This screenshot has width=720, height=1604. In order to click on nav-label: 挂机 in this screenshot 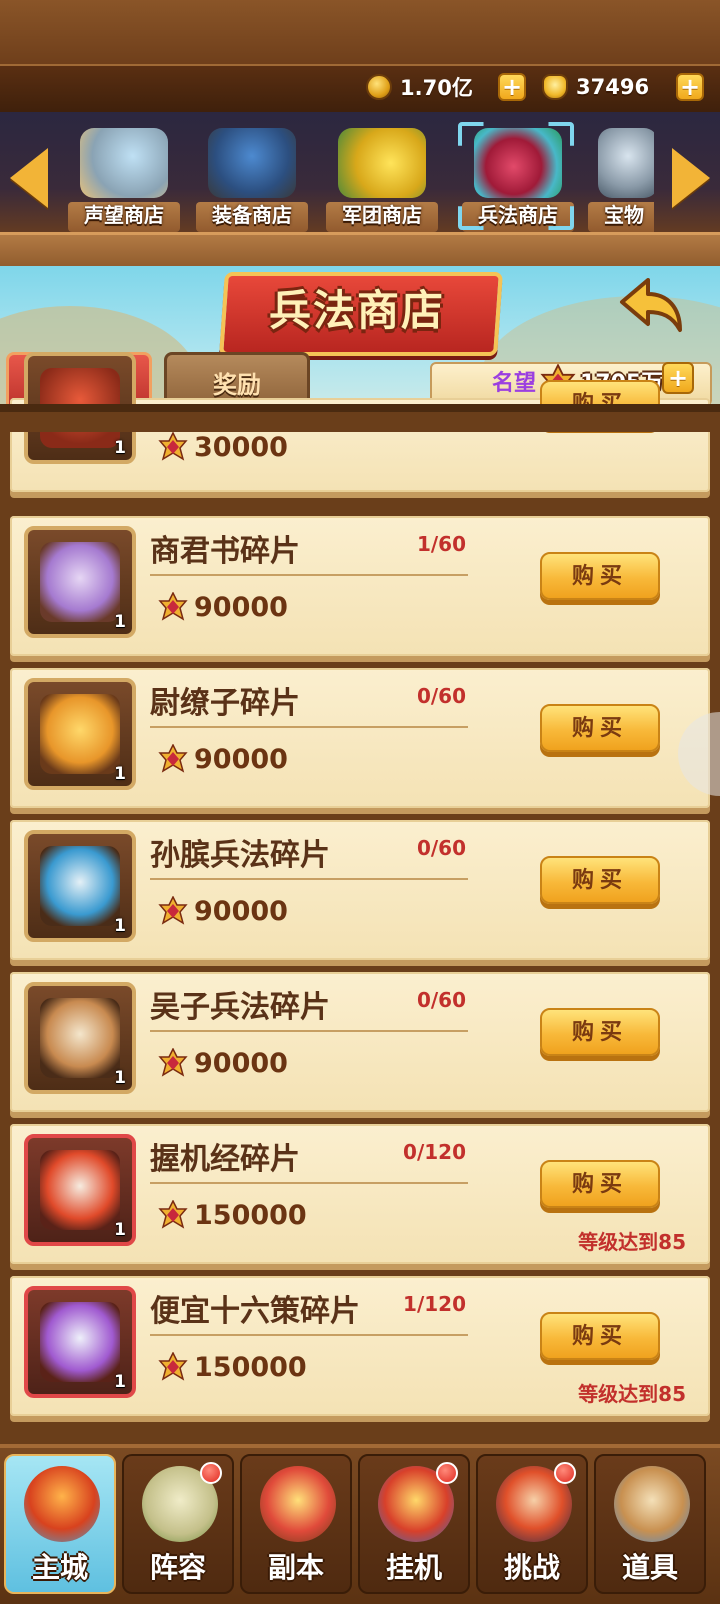, I will do `click(413, 1567)`.